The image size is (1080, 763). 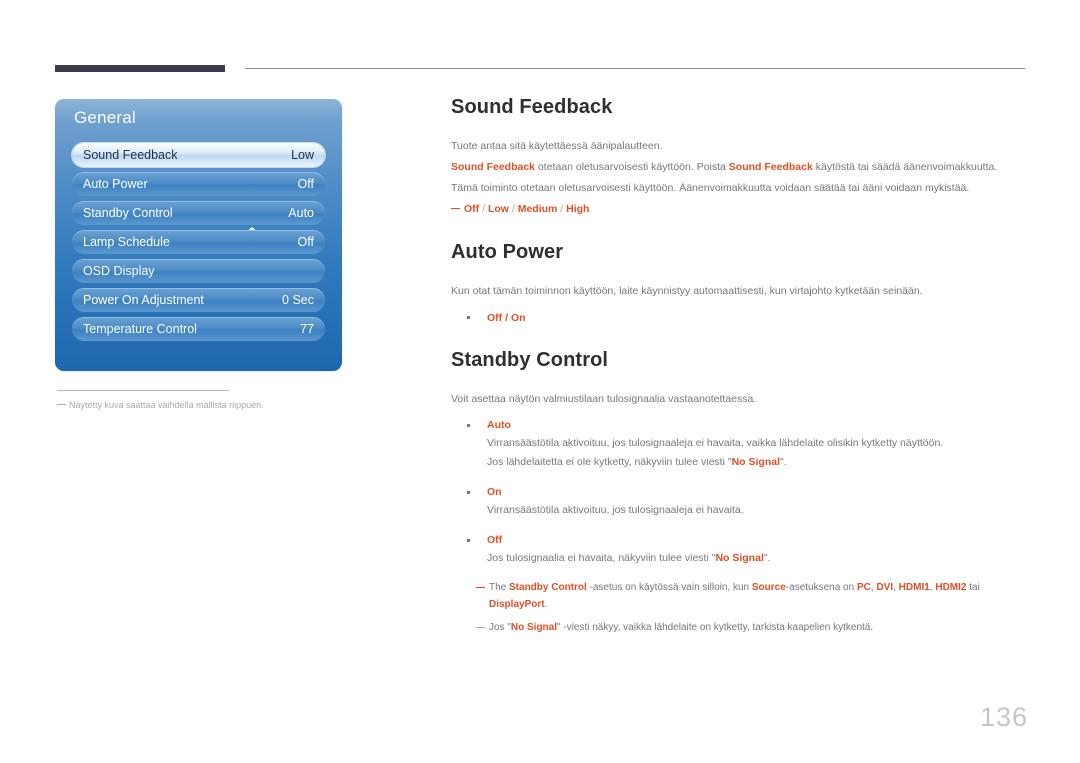 I want to click on osd-row-value: 77, so click(x=307, y=329).